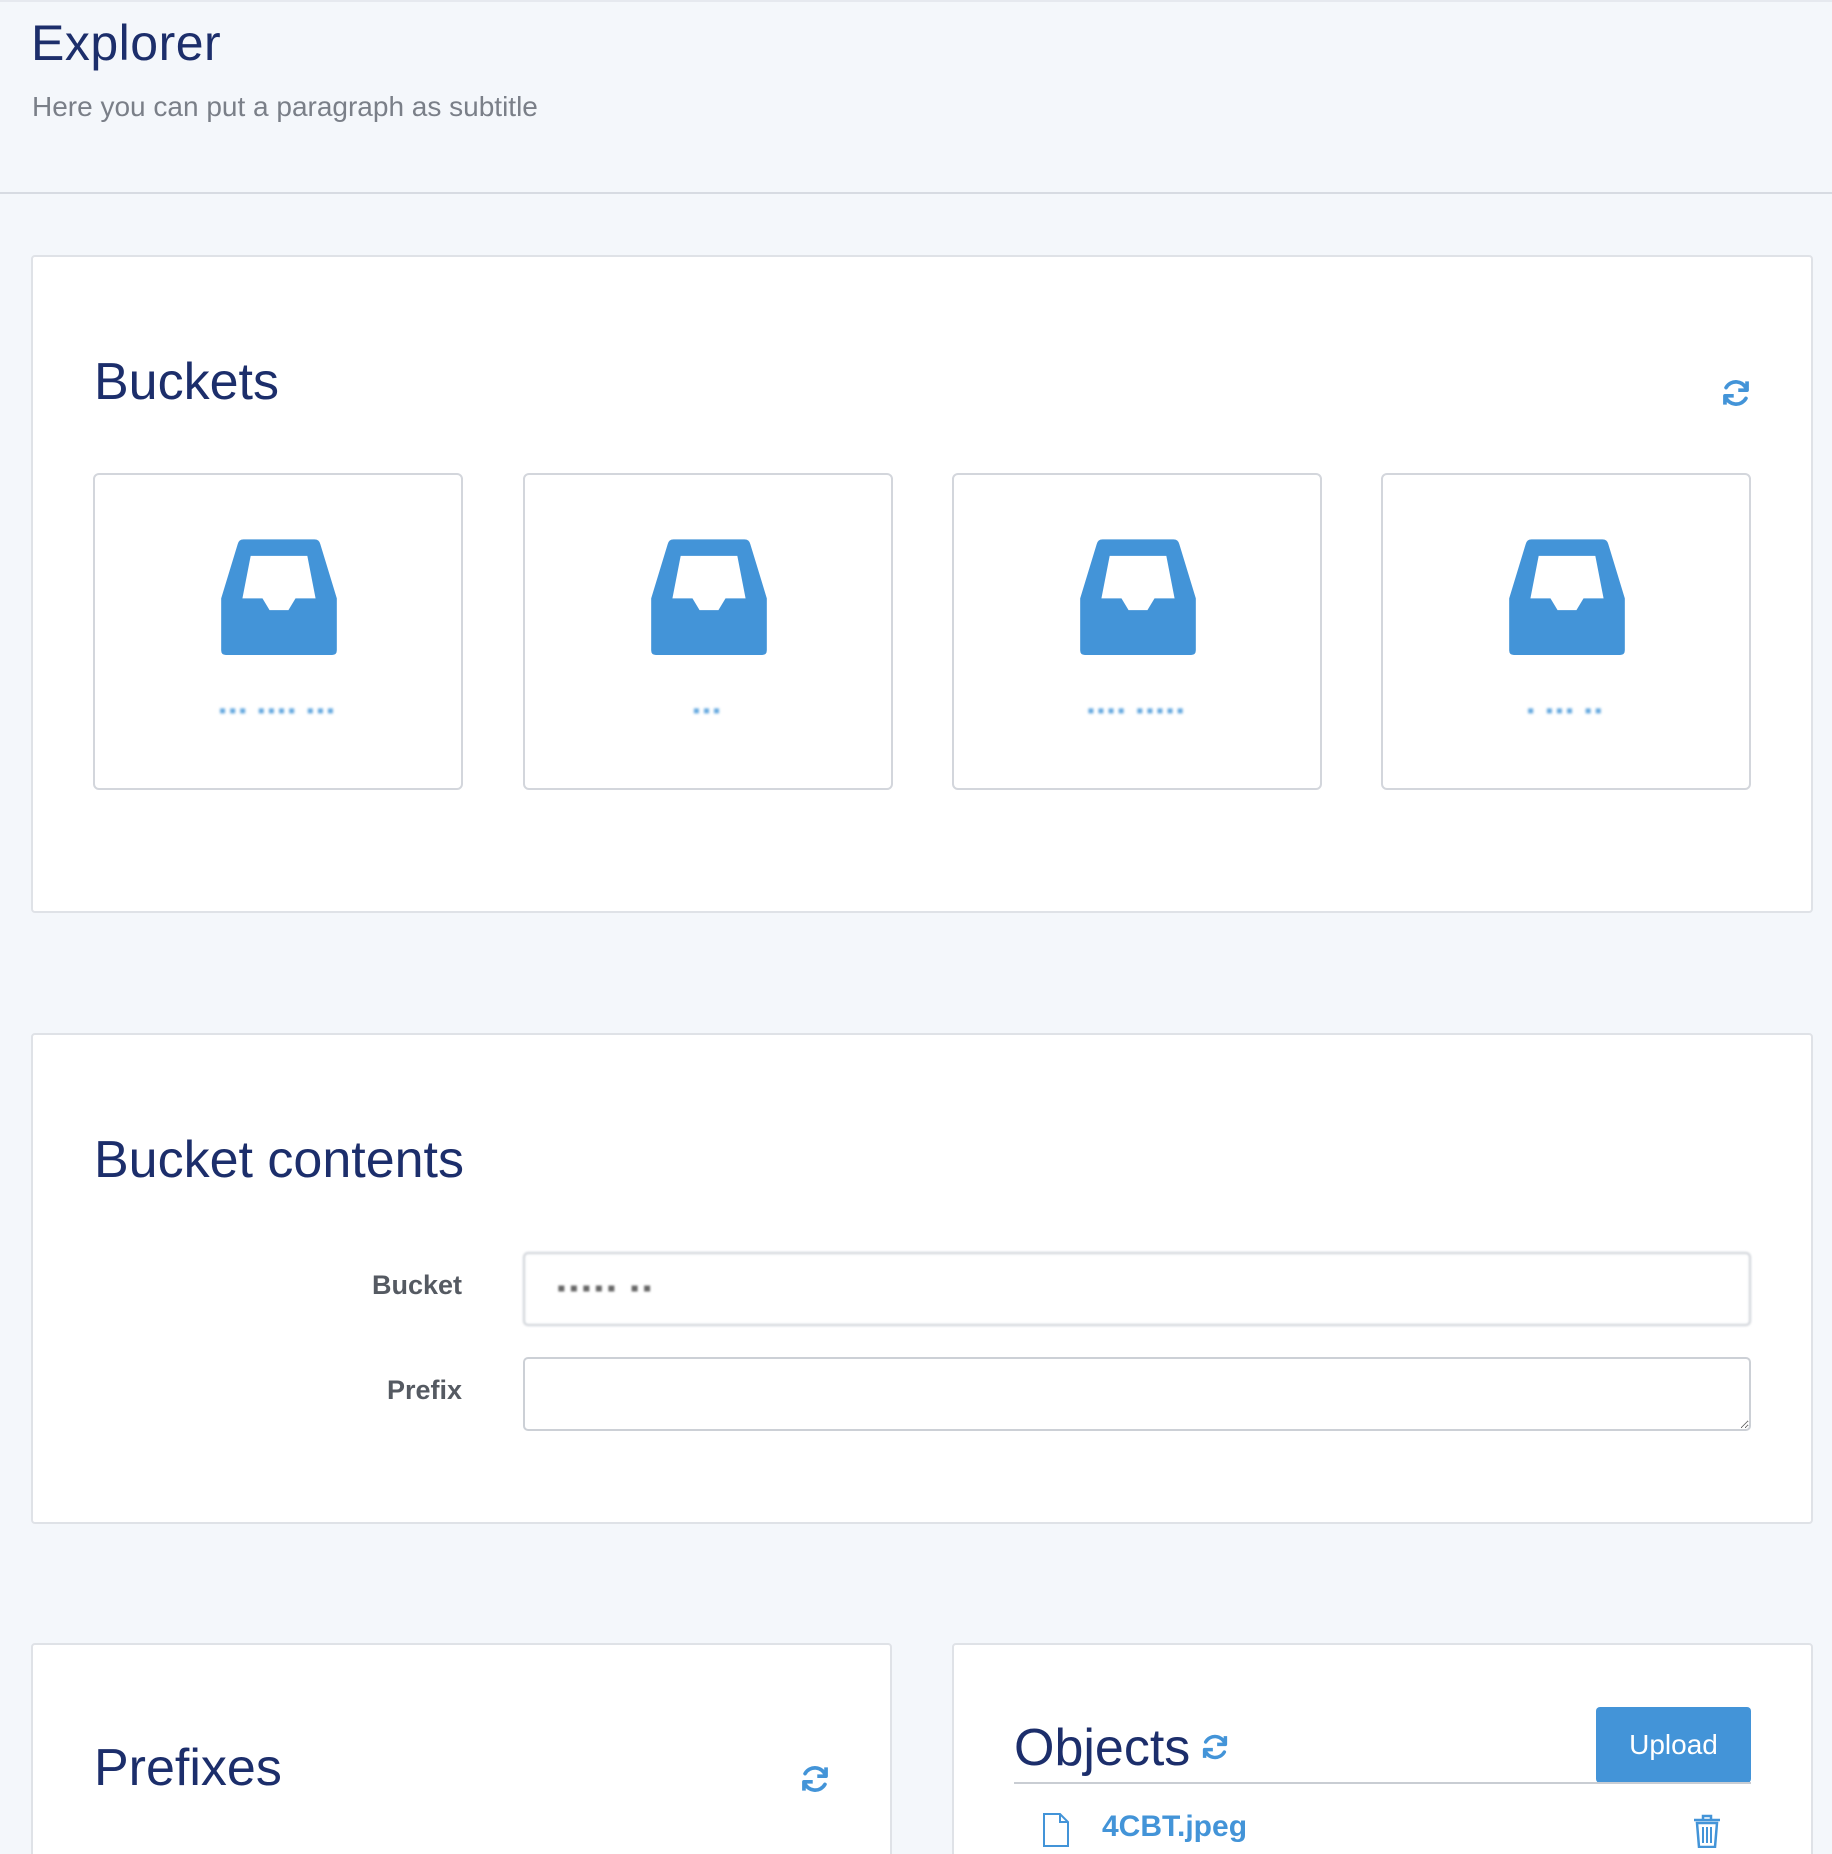 The height and width of the screenshot is (1854, 1832). Describe the element at coordinates (708, 711) in the screenshot. I see `bucket-name: ▪▪▪` at that location.